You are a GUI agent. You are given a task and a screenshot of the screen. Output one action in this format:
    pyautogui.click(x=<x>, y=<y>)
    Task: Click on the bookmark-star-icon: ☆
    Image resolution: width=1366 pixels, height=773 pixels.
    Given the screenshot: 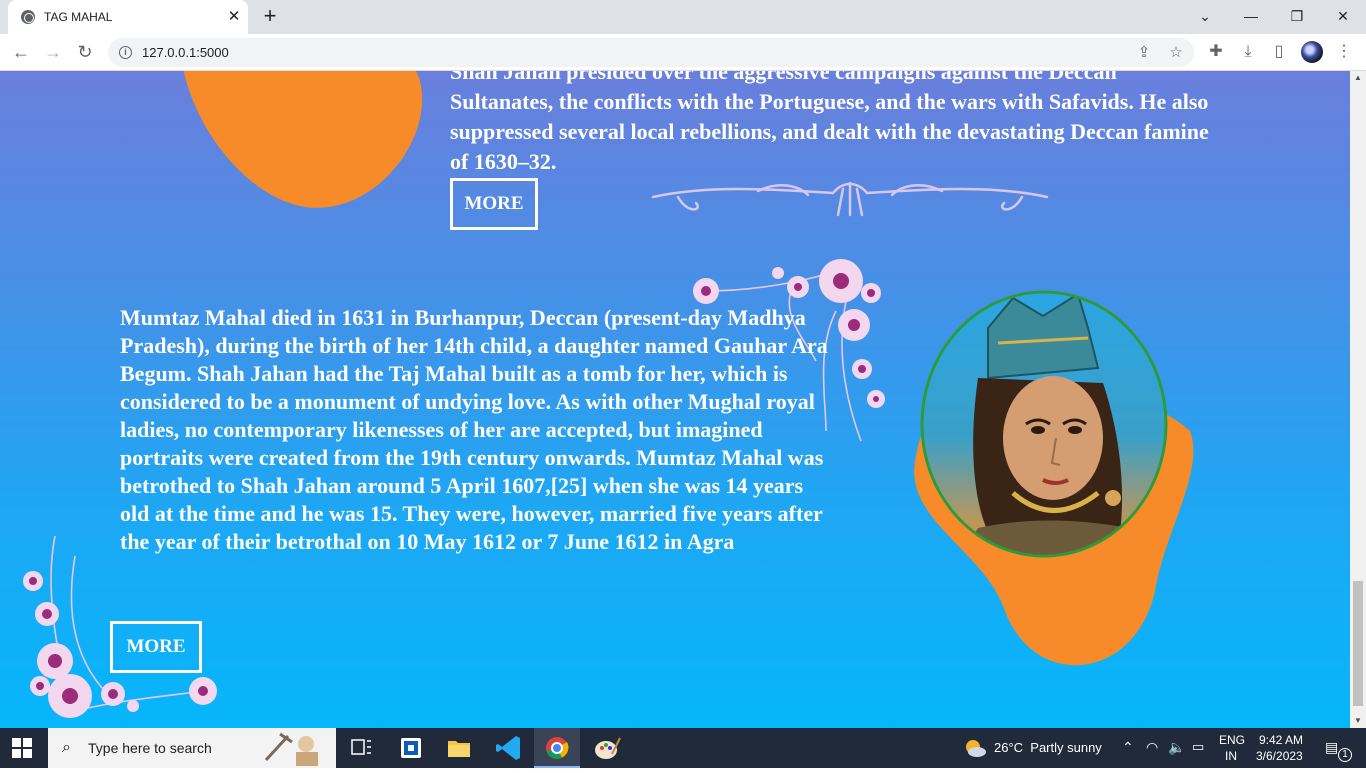 What is the action you would take?
    pyautogui.click(x=1176, y=53)
    